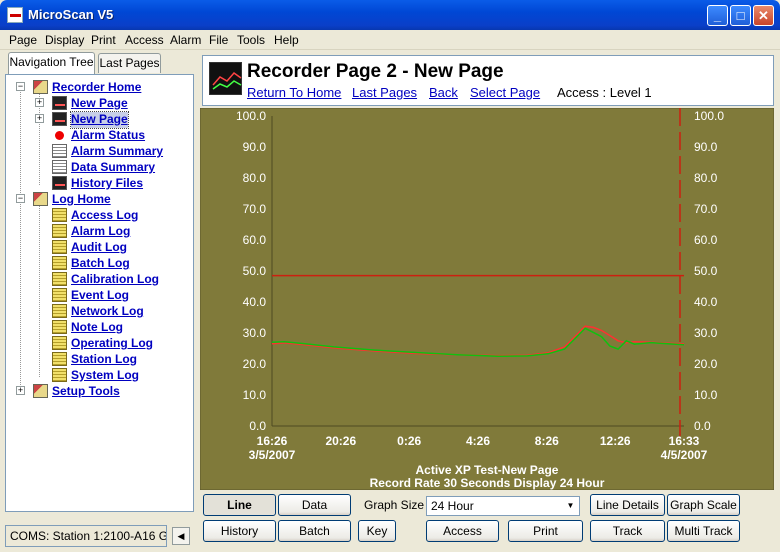  Describe the element at coordinates (105, 376) in the screenshot. I see `tree-node: System Log` at that location.